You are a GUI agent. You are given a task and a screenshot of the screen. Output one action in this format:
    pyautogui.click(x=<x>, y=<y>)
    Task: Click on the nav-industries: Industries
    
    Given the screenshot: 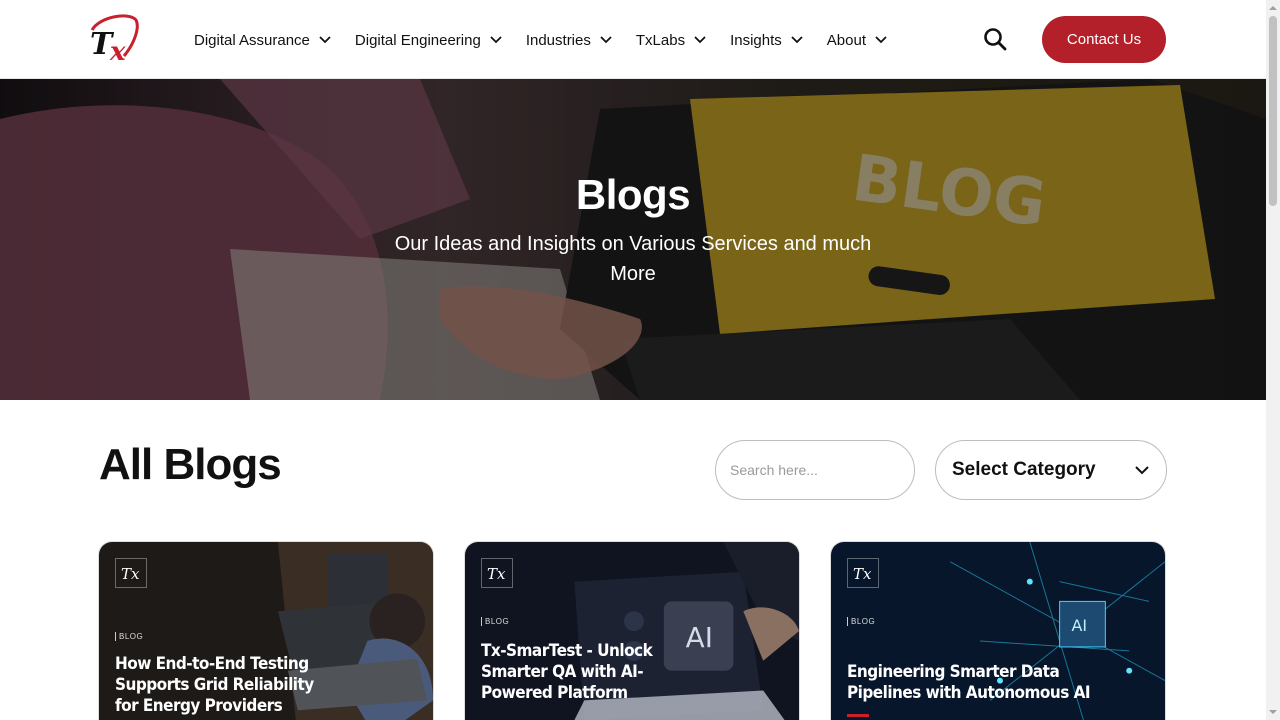 What is the action you would take?
    pyautogui.click(x=569, y=40)
    